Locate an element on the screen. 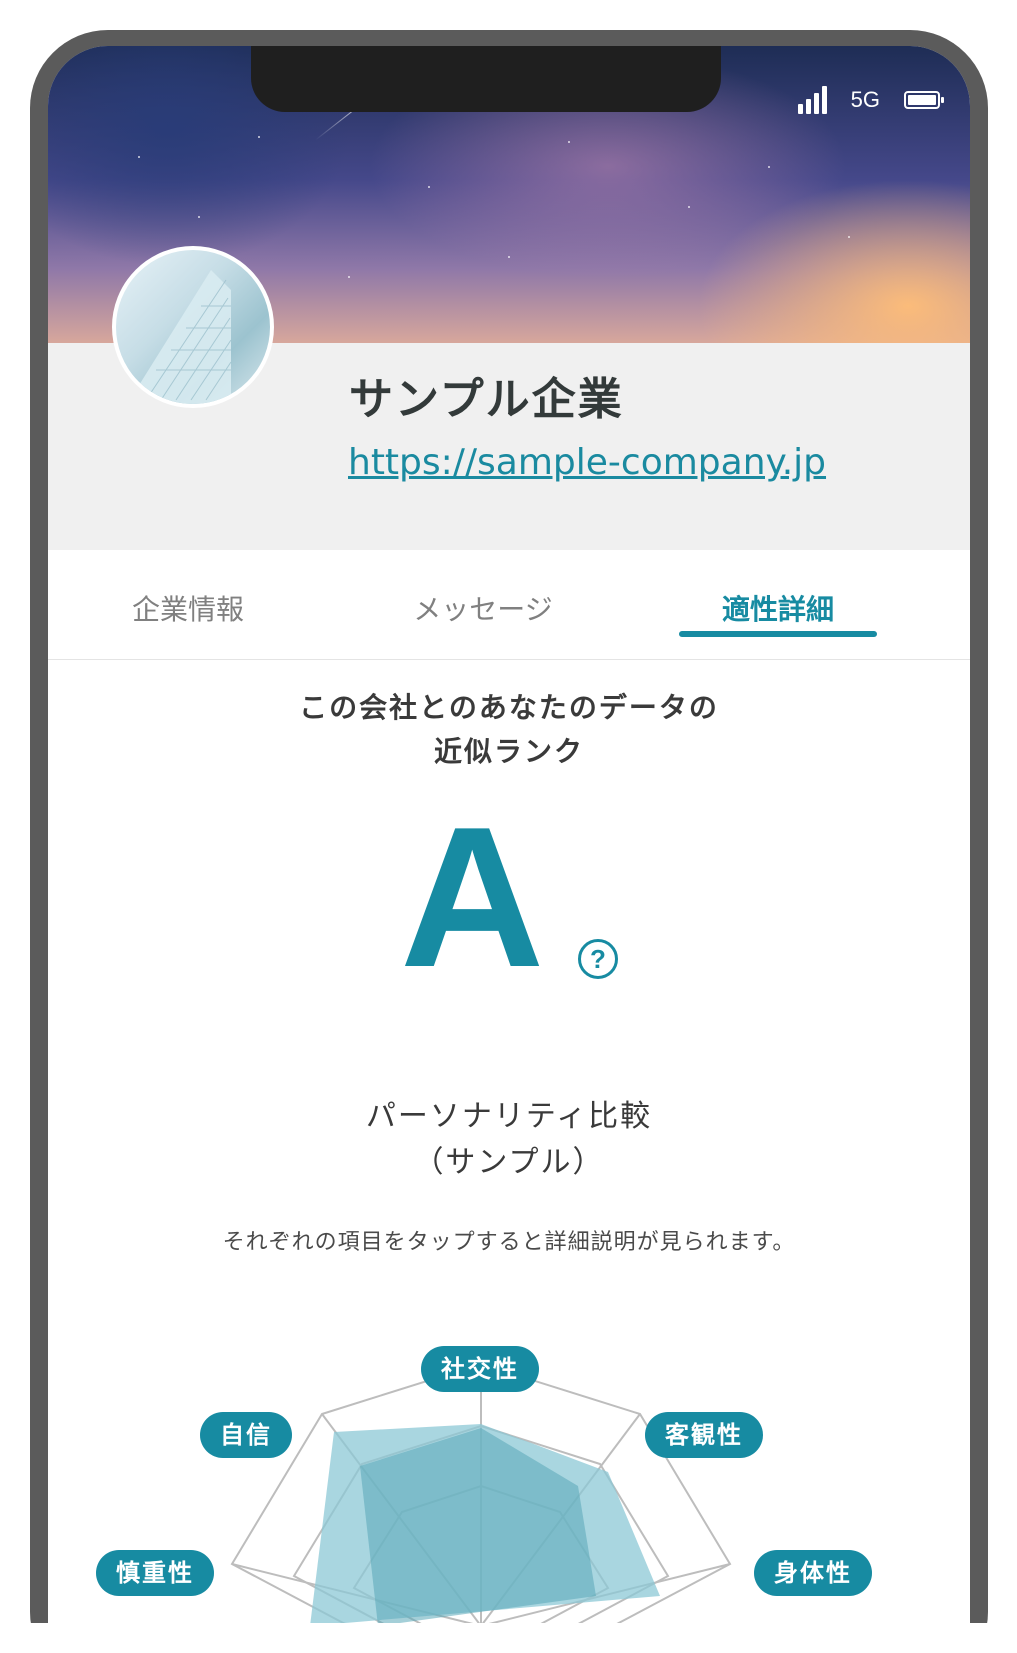  axis-label-carefulness: 慎重性 is located at coordinates (155, 1573).